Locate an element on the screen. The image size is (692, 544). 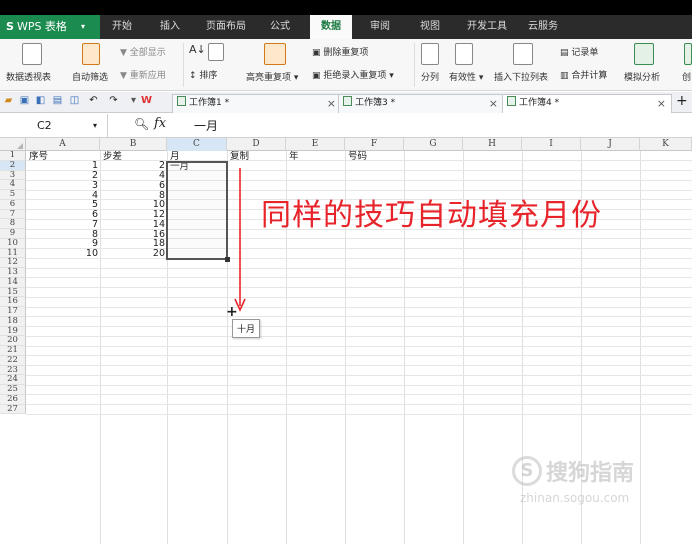
cell-a11: 10 is located at coordinates (63, 254).